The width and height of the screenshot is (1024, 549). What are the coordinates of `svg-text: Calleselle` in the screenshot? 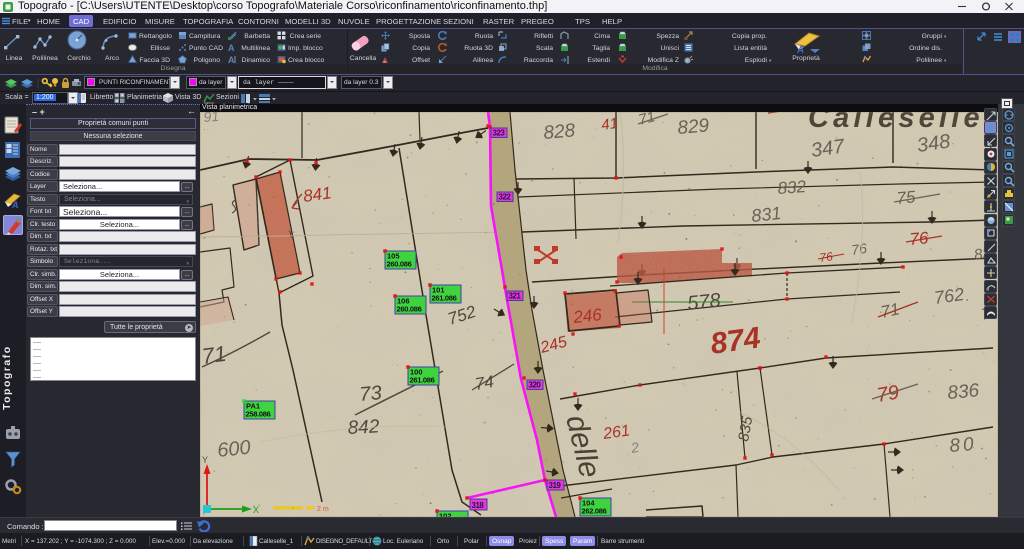 It's located at (896, 123).